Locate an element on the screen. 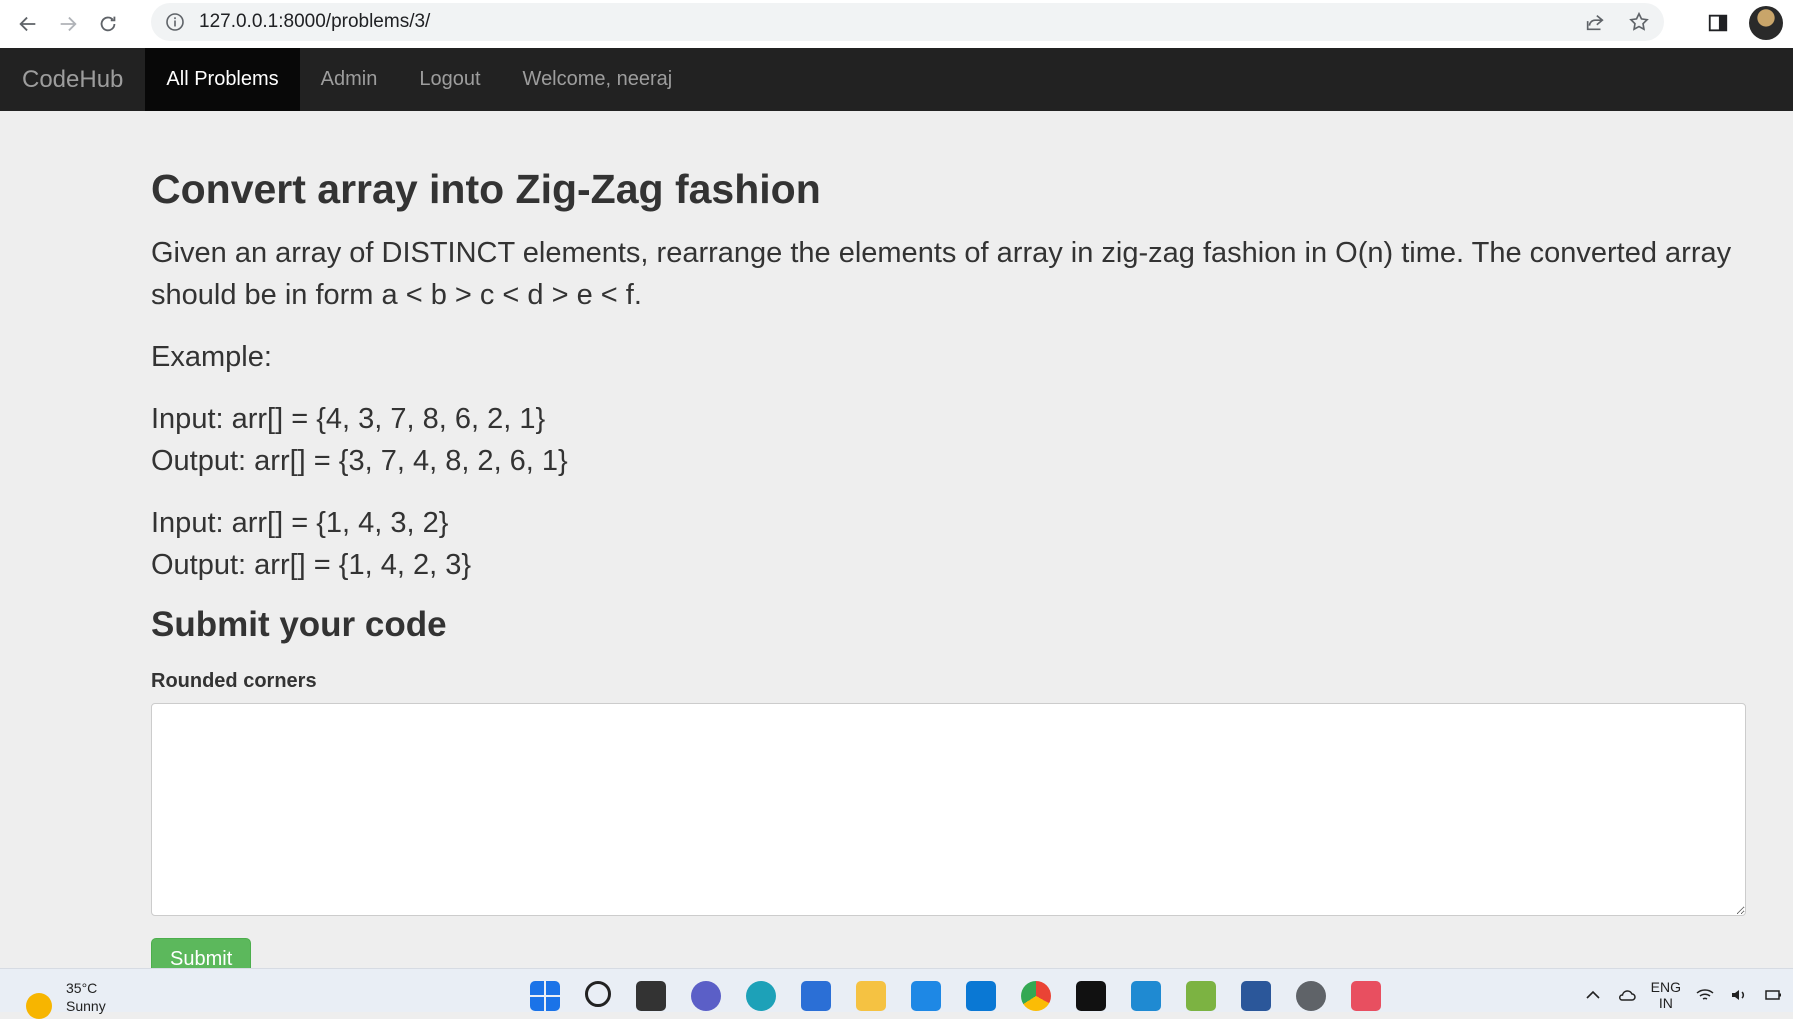 This screenshot has height=1019, width=1793. back-arrow-icon is located at coordinates (27, 24).